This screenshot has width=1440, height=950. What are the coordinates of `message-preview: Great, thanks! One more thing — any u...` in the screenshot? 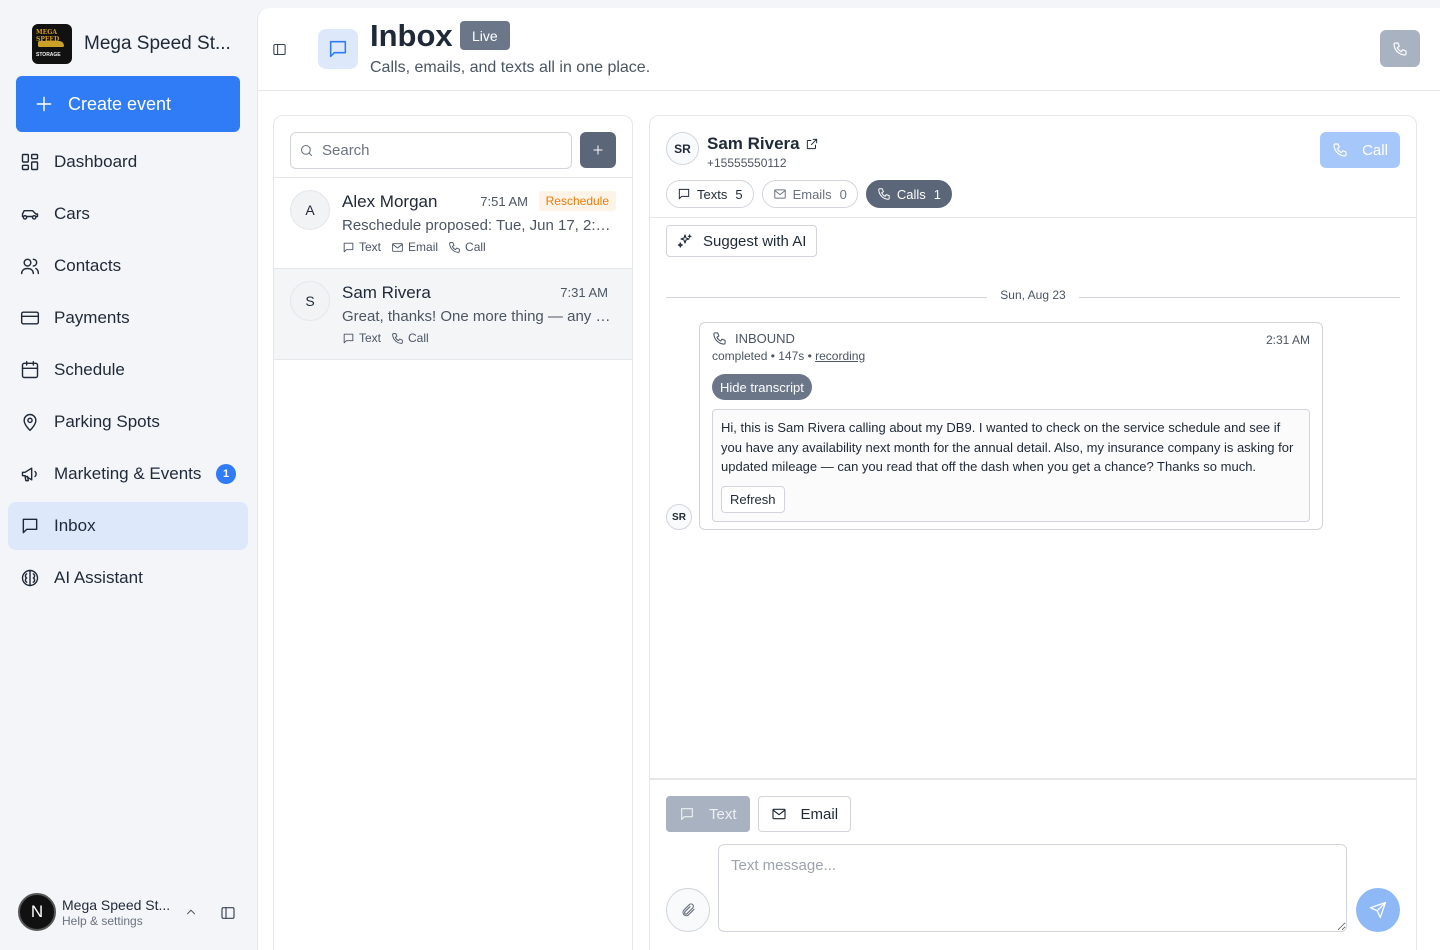 It's located at (478, 316).